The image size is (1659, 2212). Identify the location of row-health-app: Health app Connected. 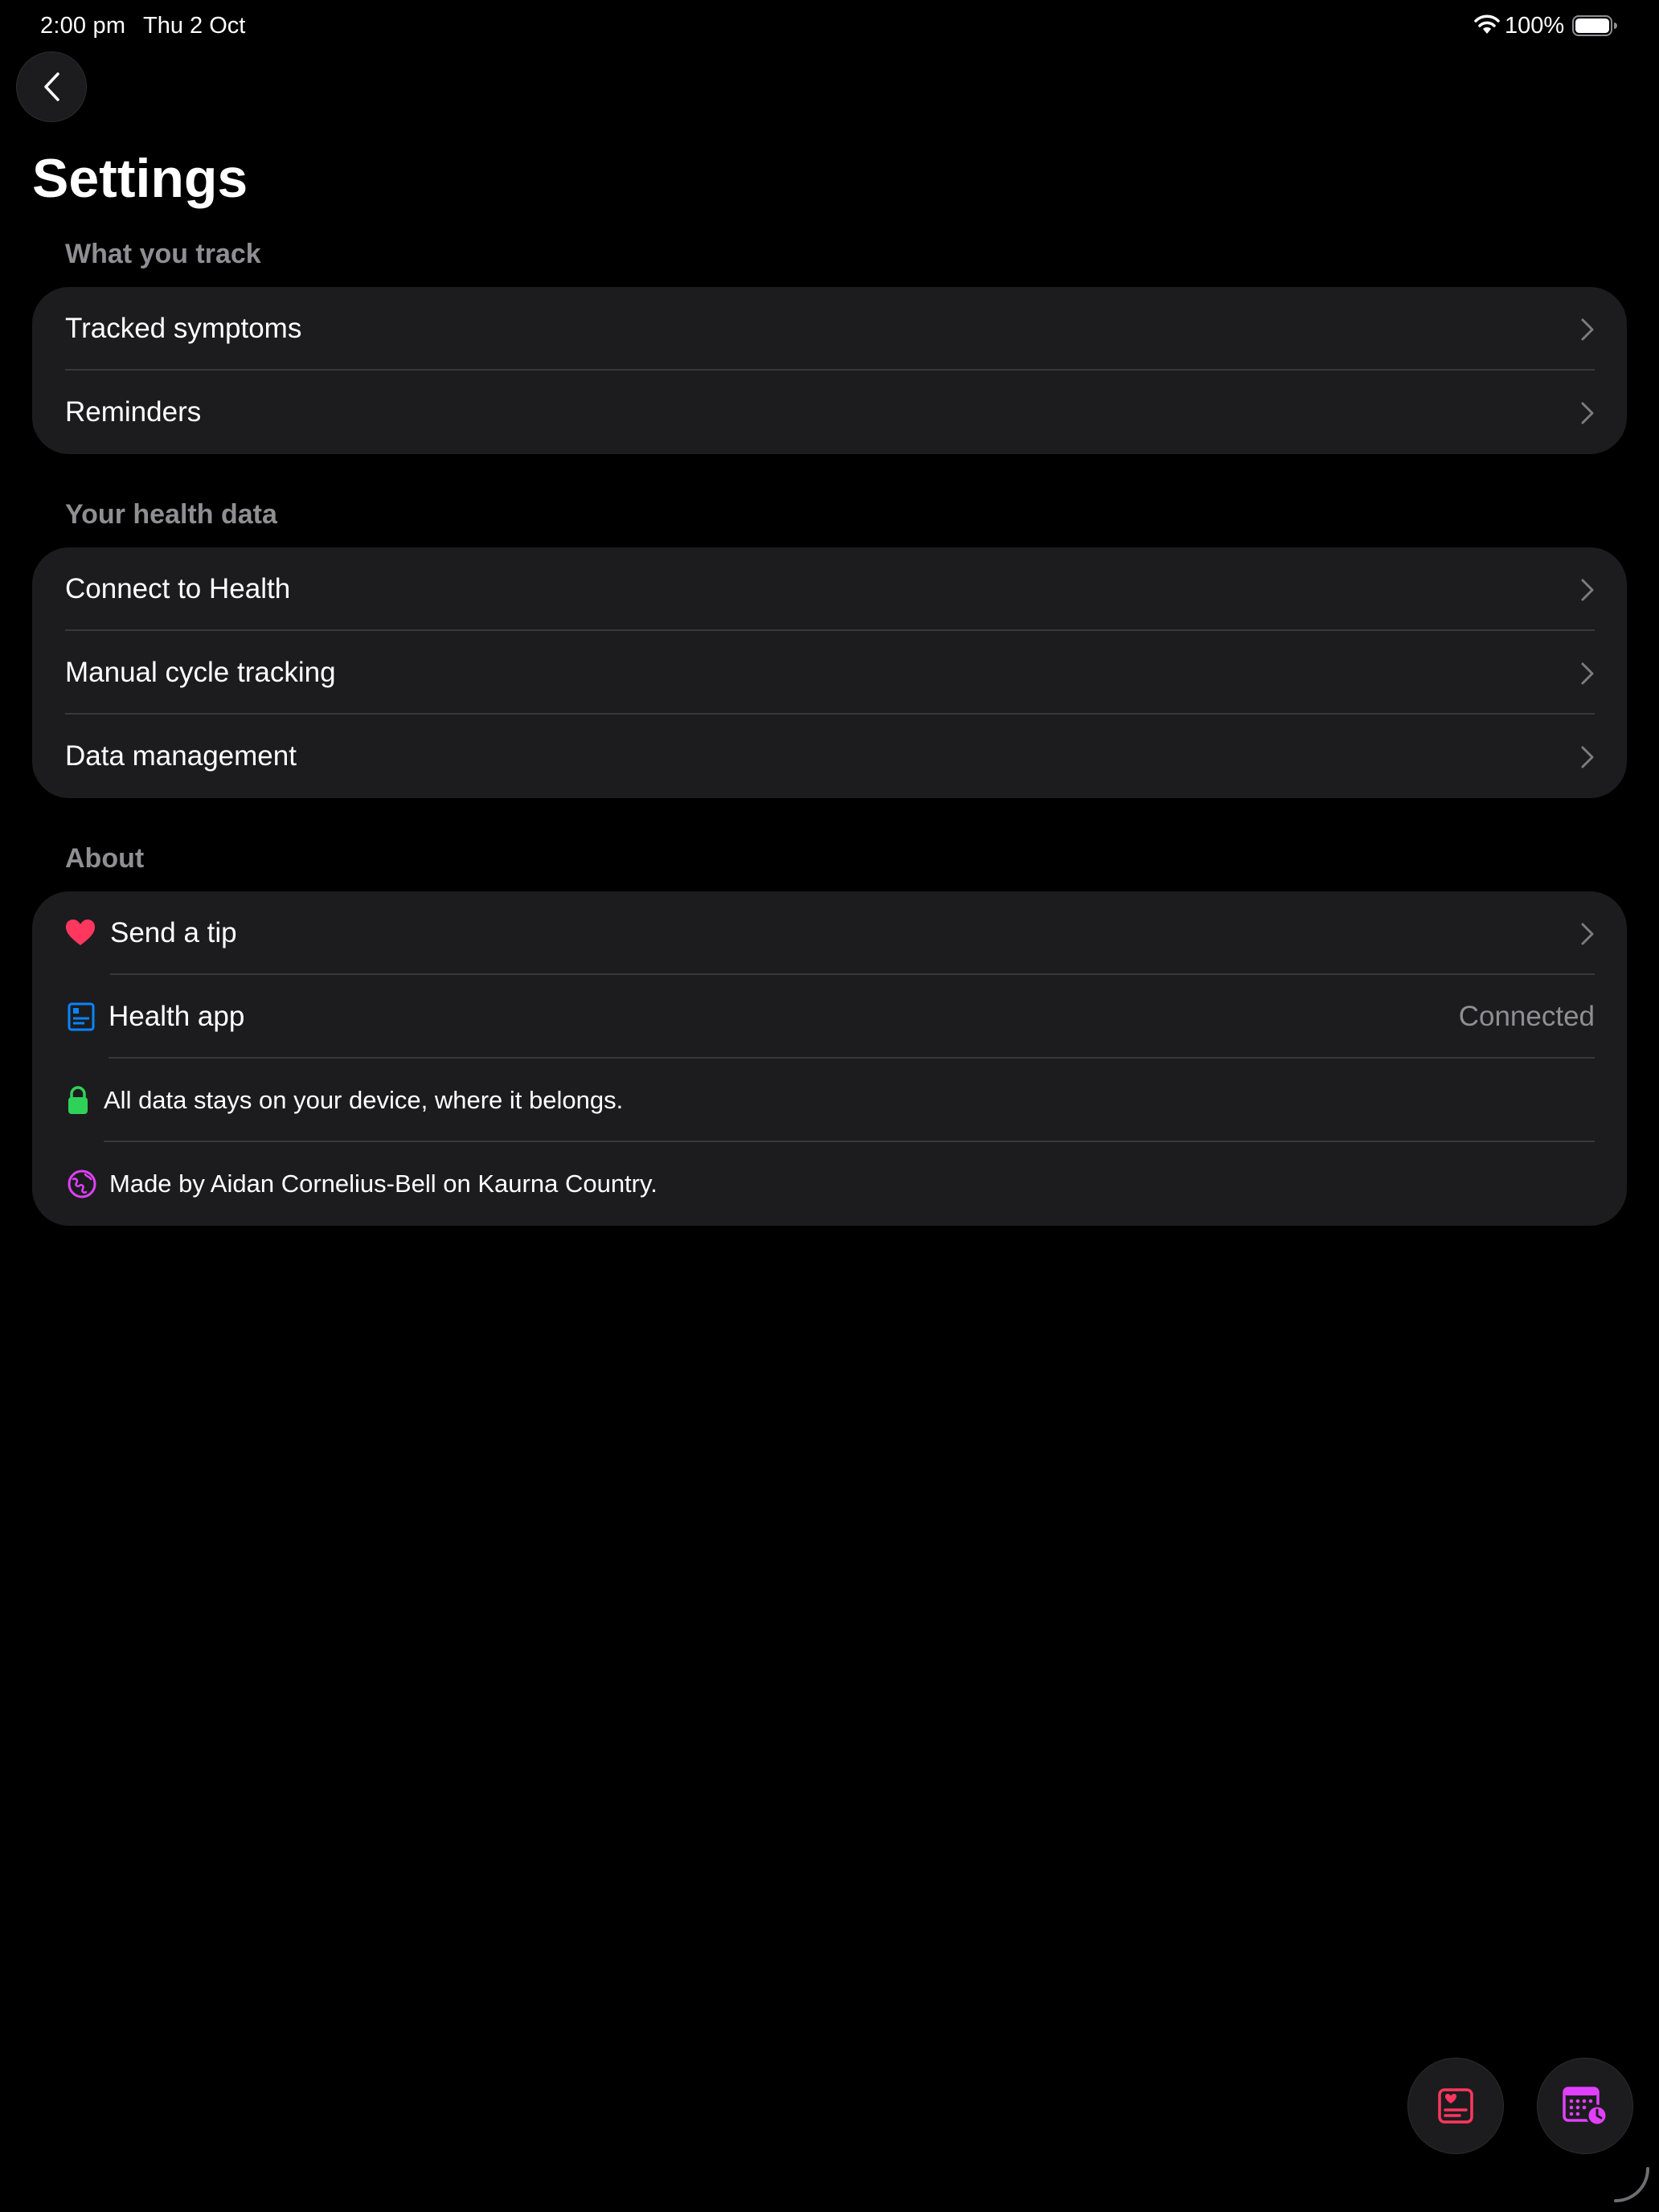
(829, 1017).